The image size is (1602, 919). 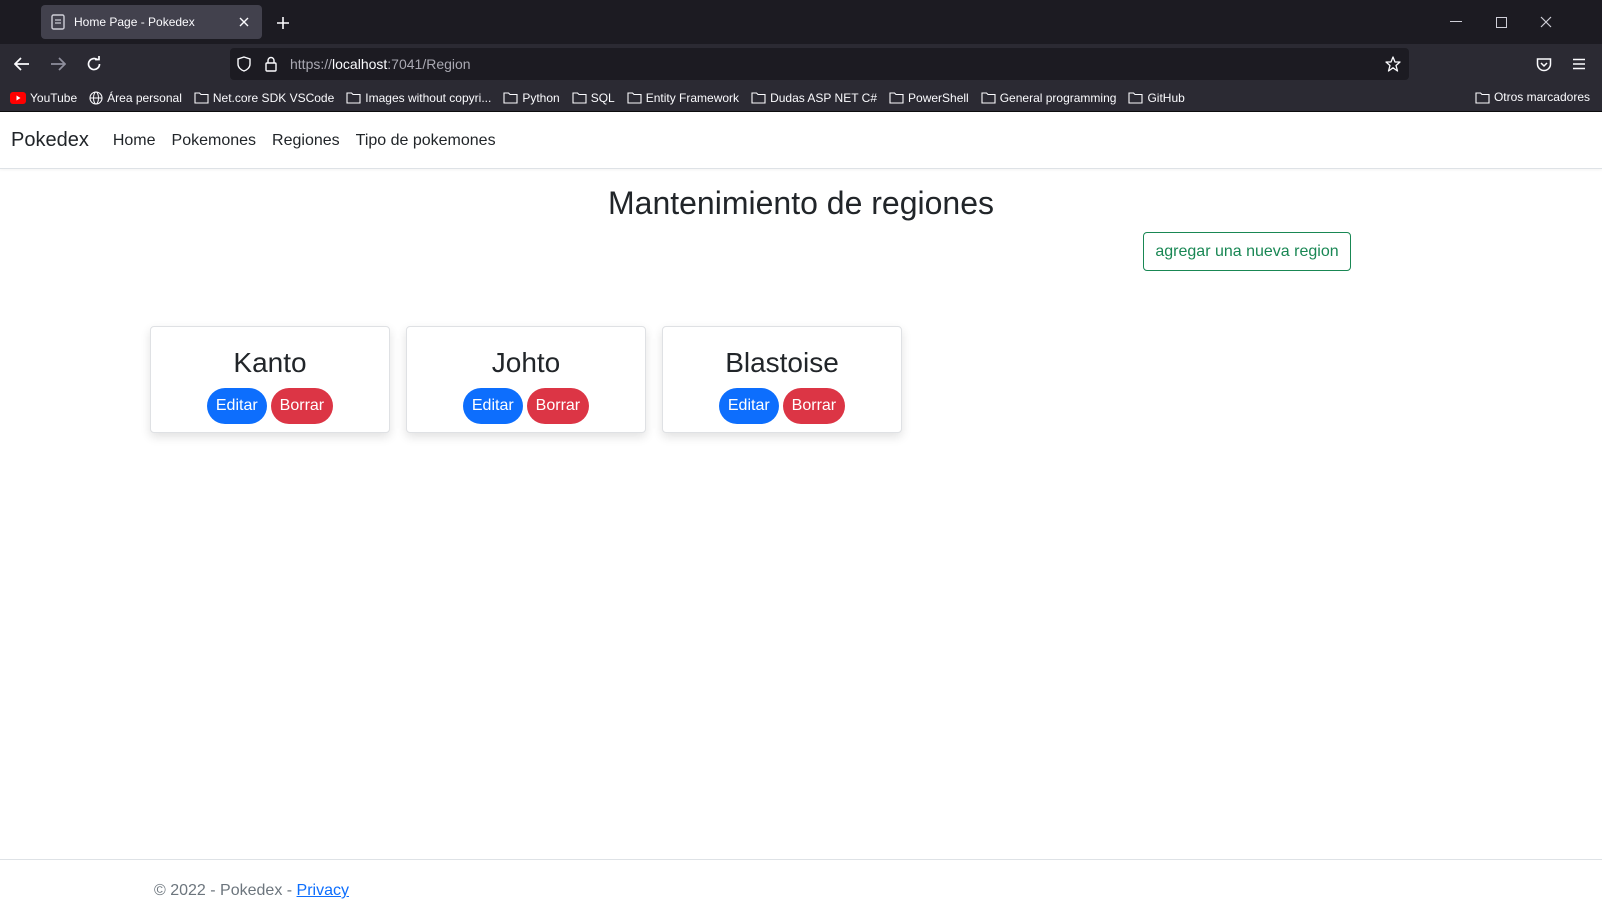 I want to click on bookmark-netcore-sdk: Net.core SDK VSCode, so click(x=264, y=98).